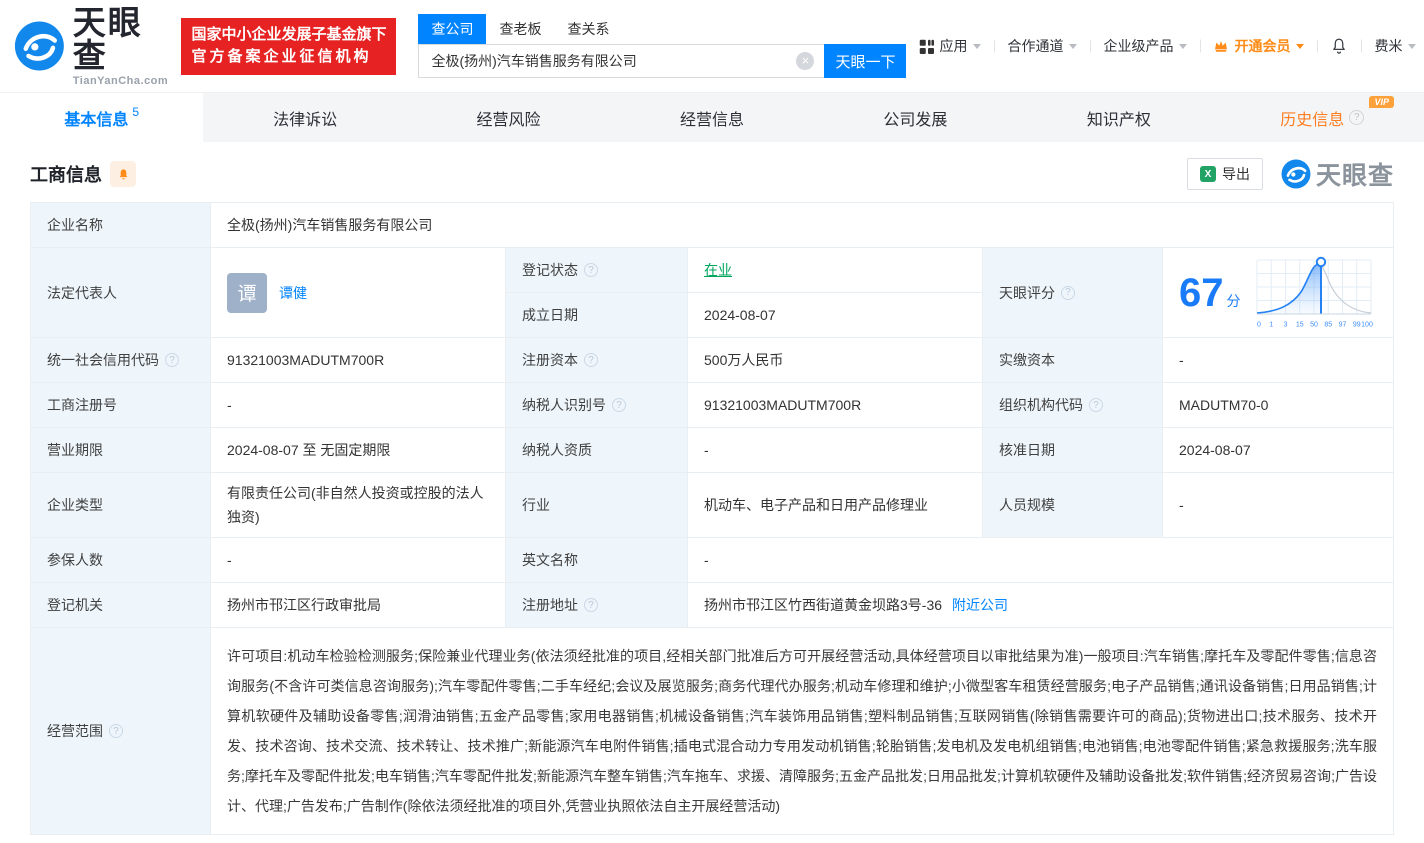  Describe the element at coordinates (1224, 174) in the screenshot. I see `export-button: X 导出` at that location.